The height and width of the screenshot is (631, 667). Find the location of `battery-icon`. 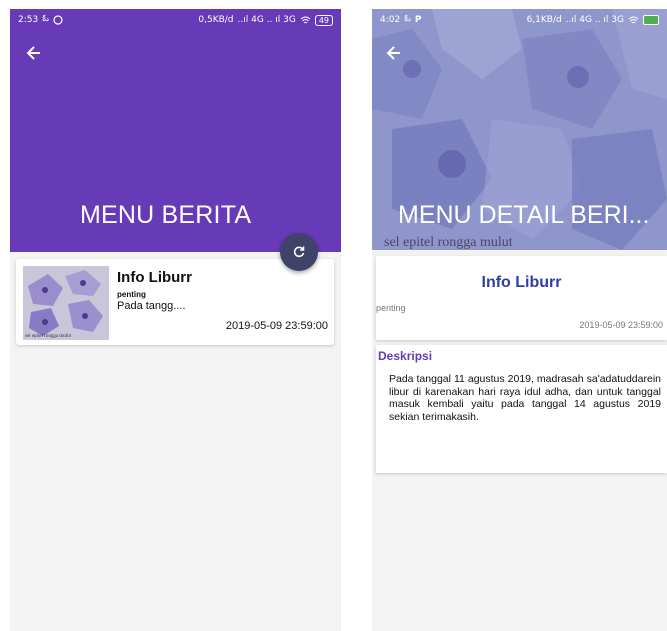

battery-icon is located at coordinates (651, 20).